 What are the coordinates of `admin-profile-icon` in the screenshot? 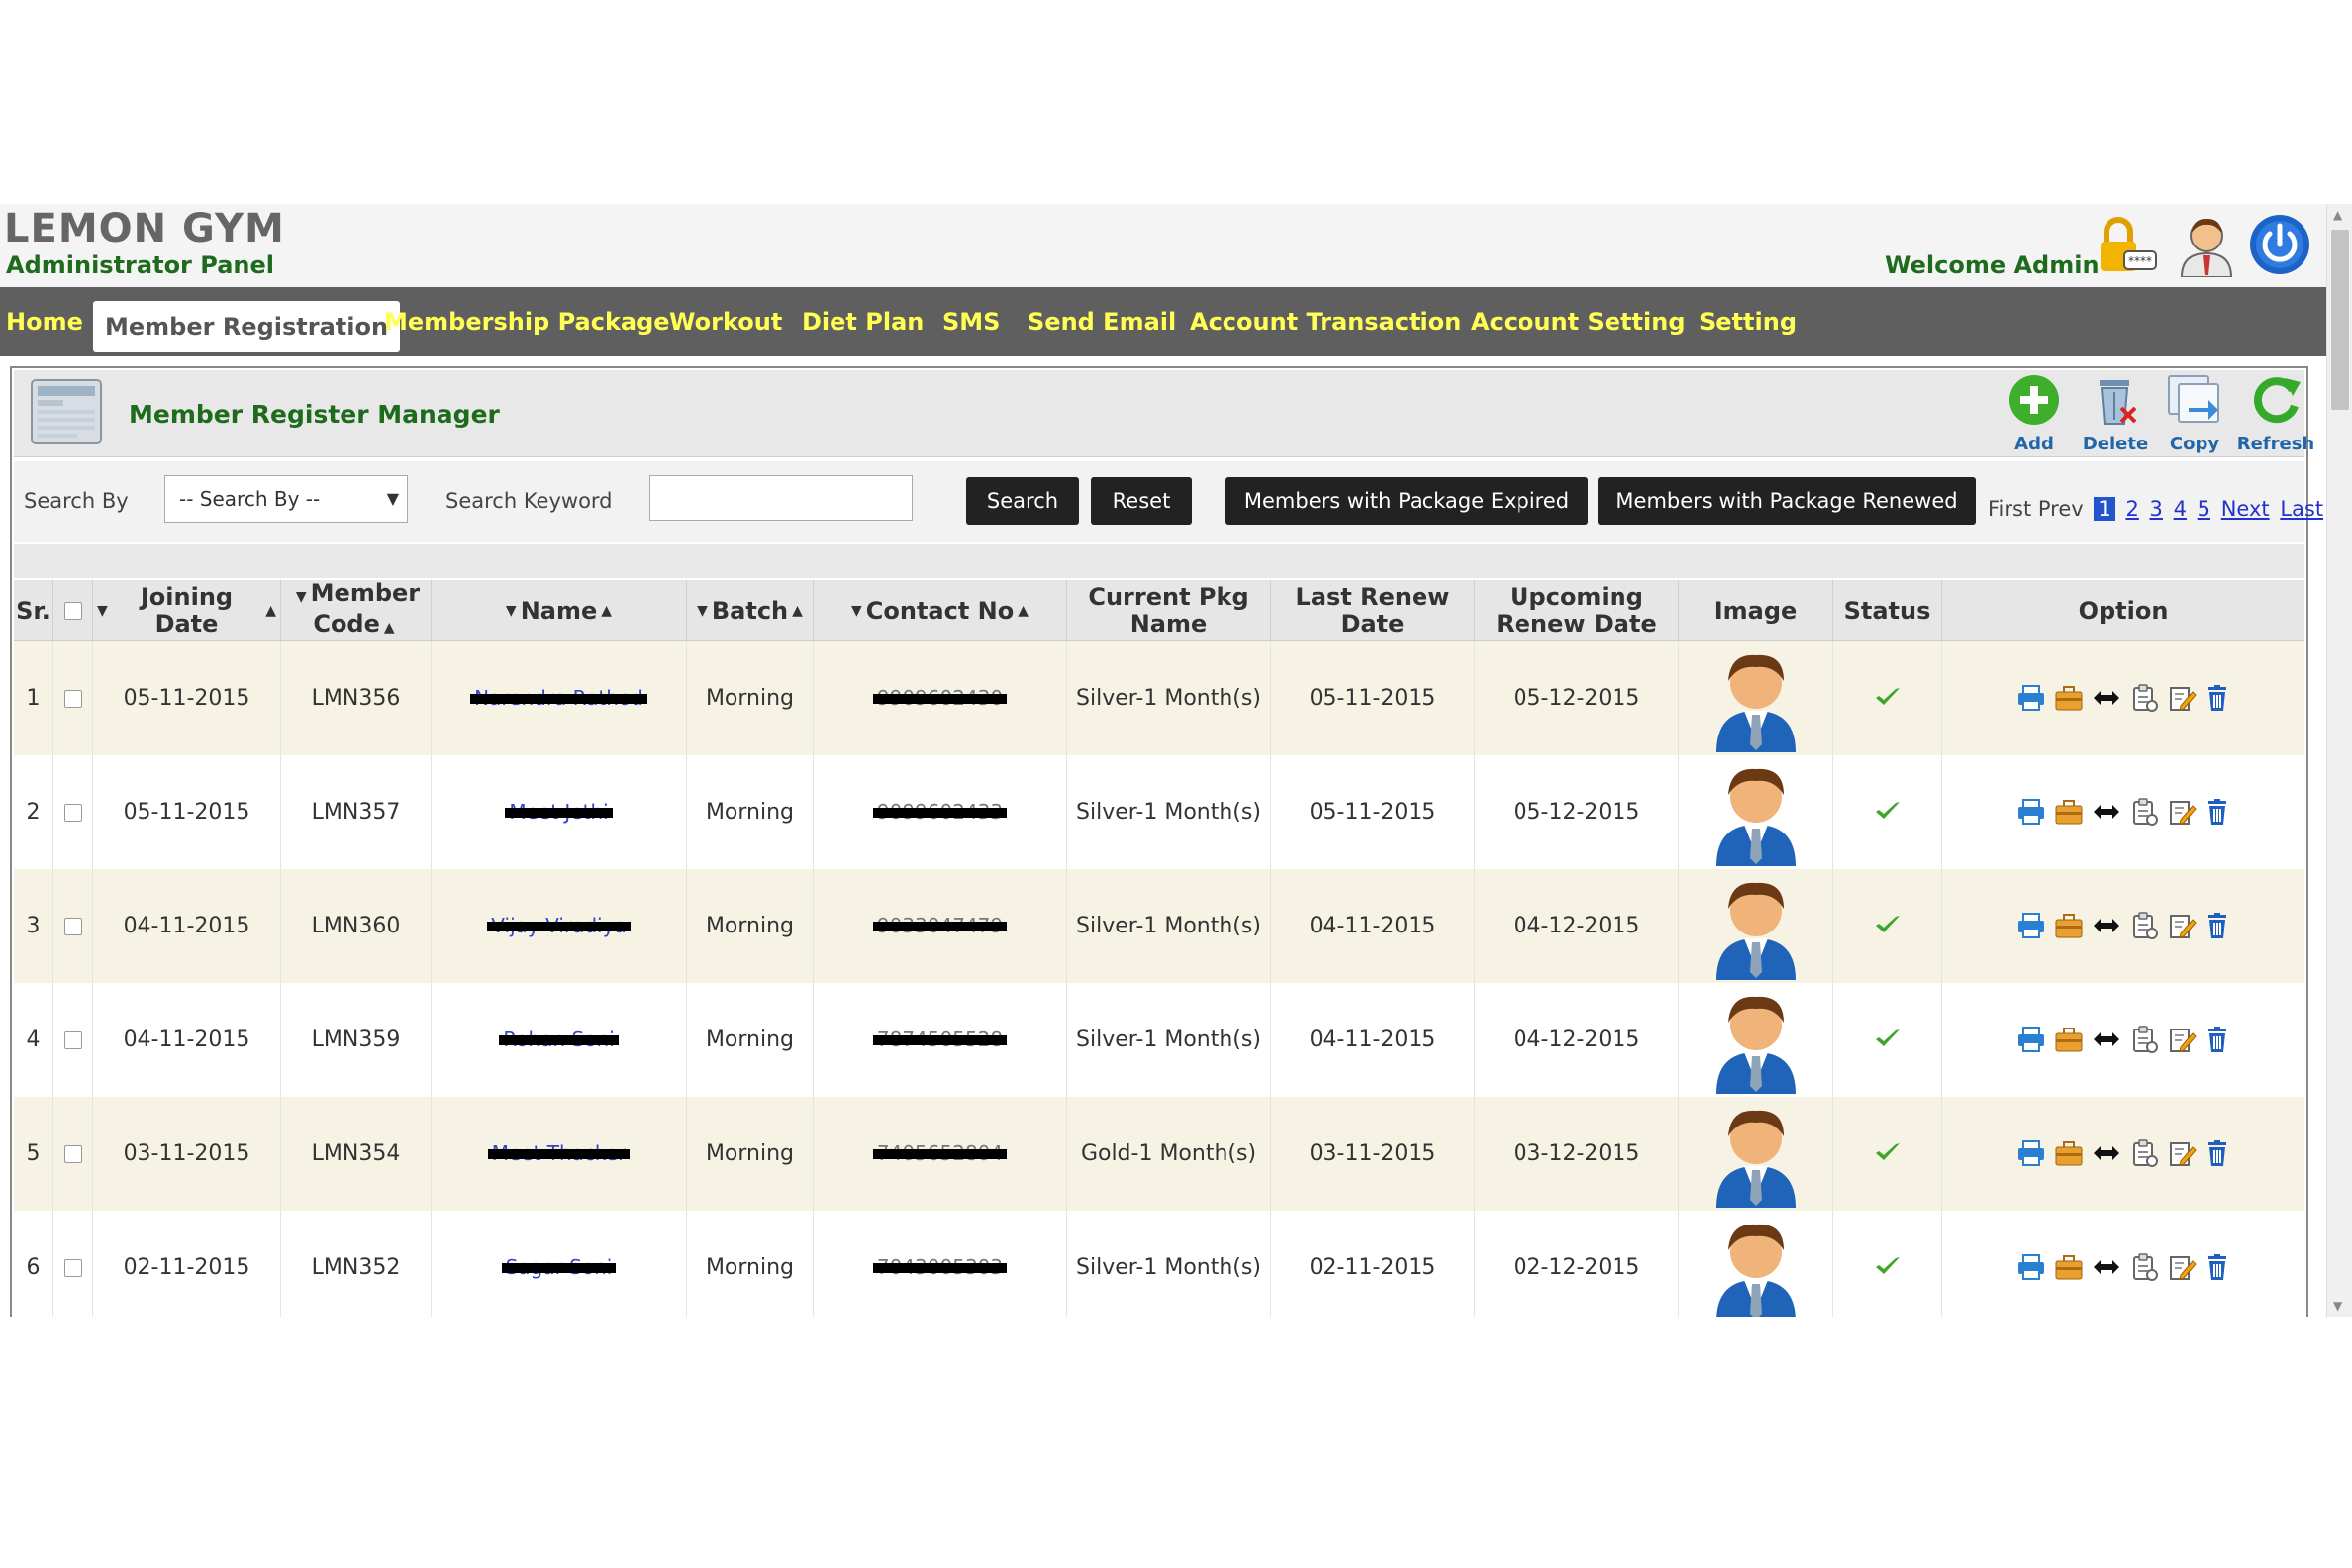 It's located at (2206, 245).